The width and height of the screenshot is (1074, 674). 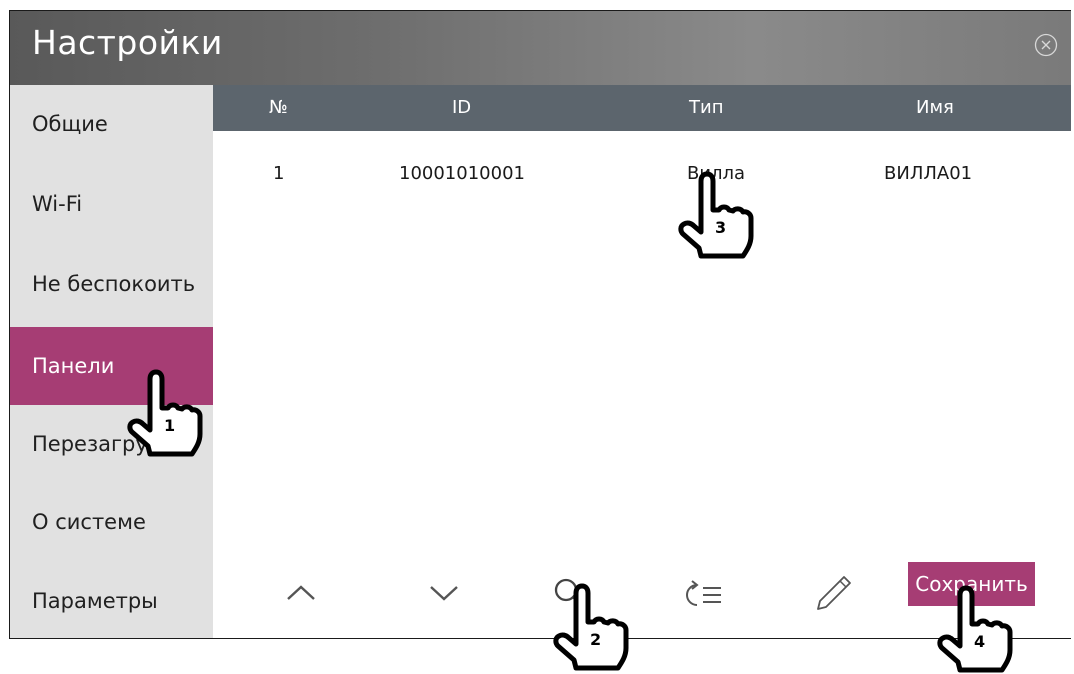 I want to click on cell-number: 1, so click(x=279, y=173).